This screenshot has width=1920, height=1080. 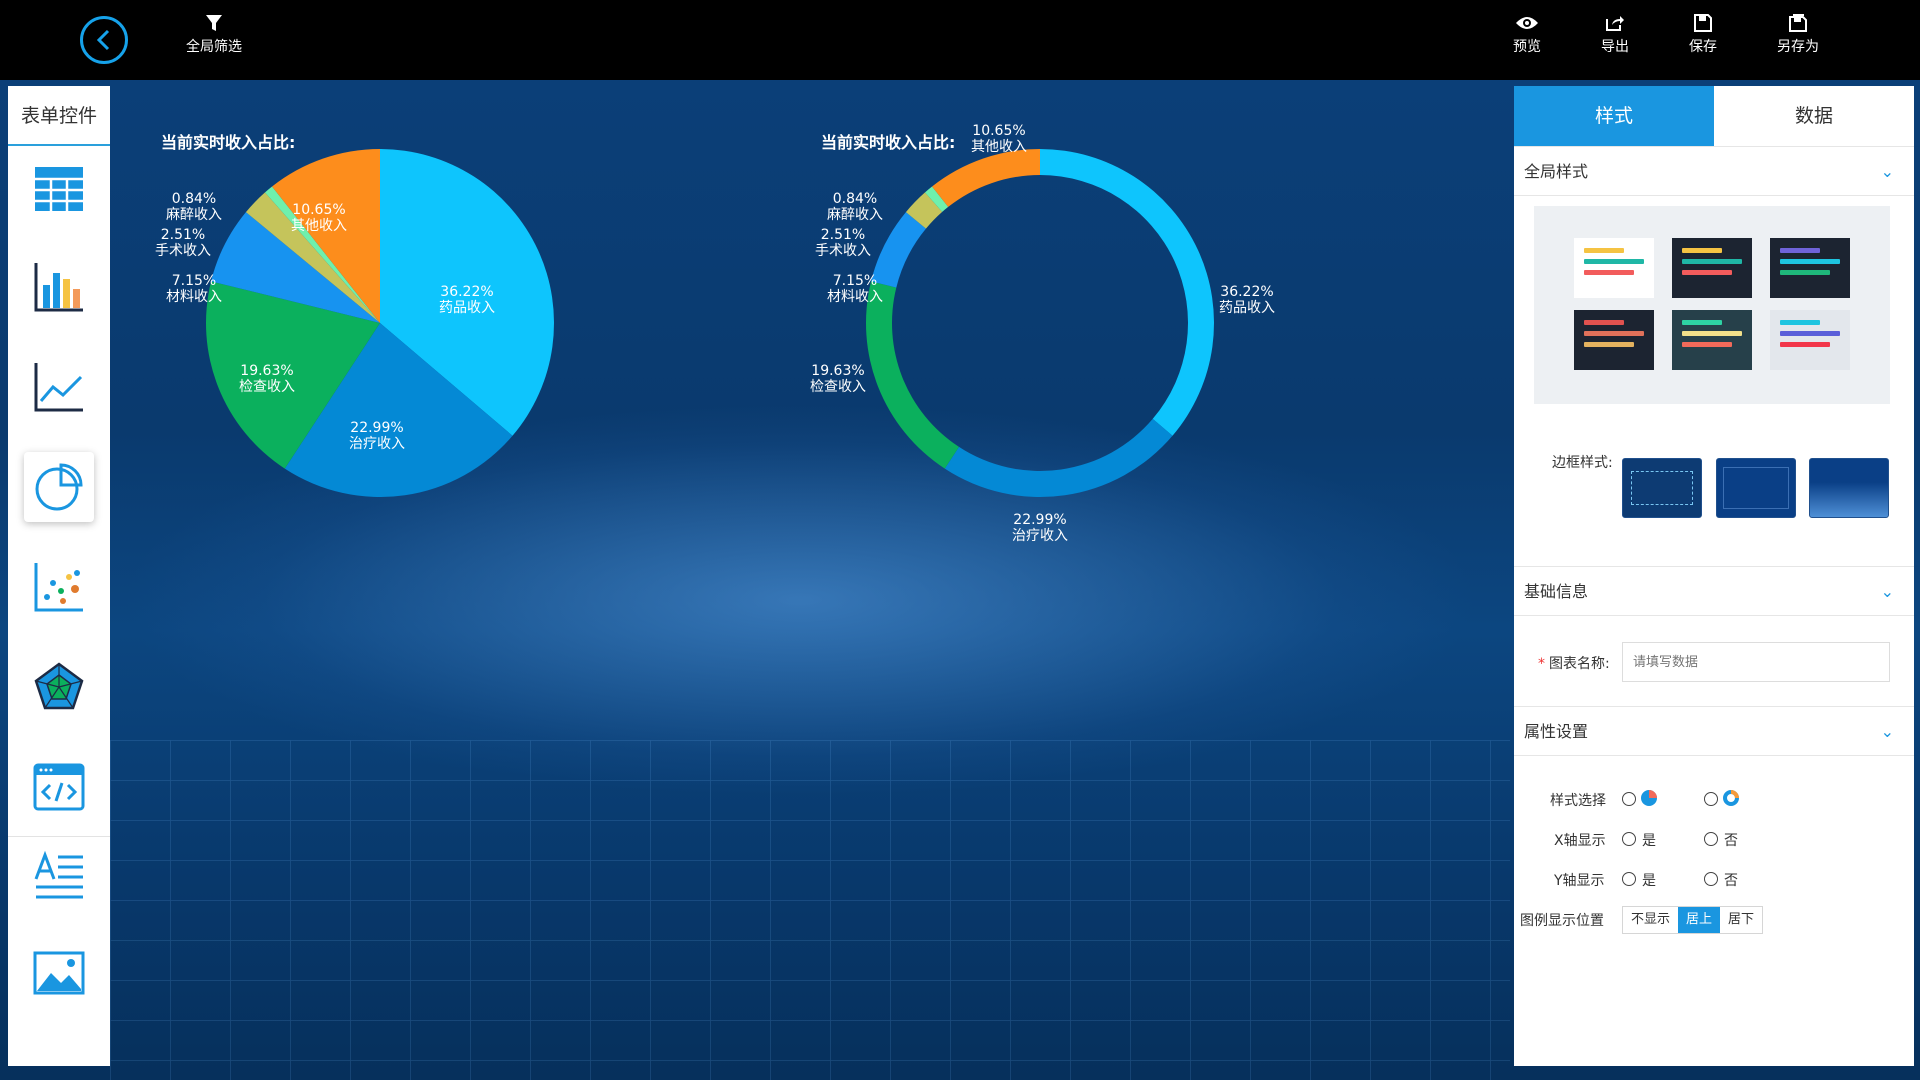 I want to click on bar-chart-control, so click(x=59, y=287).